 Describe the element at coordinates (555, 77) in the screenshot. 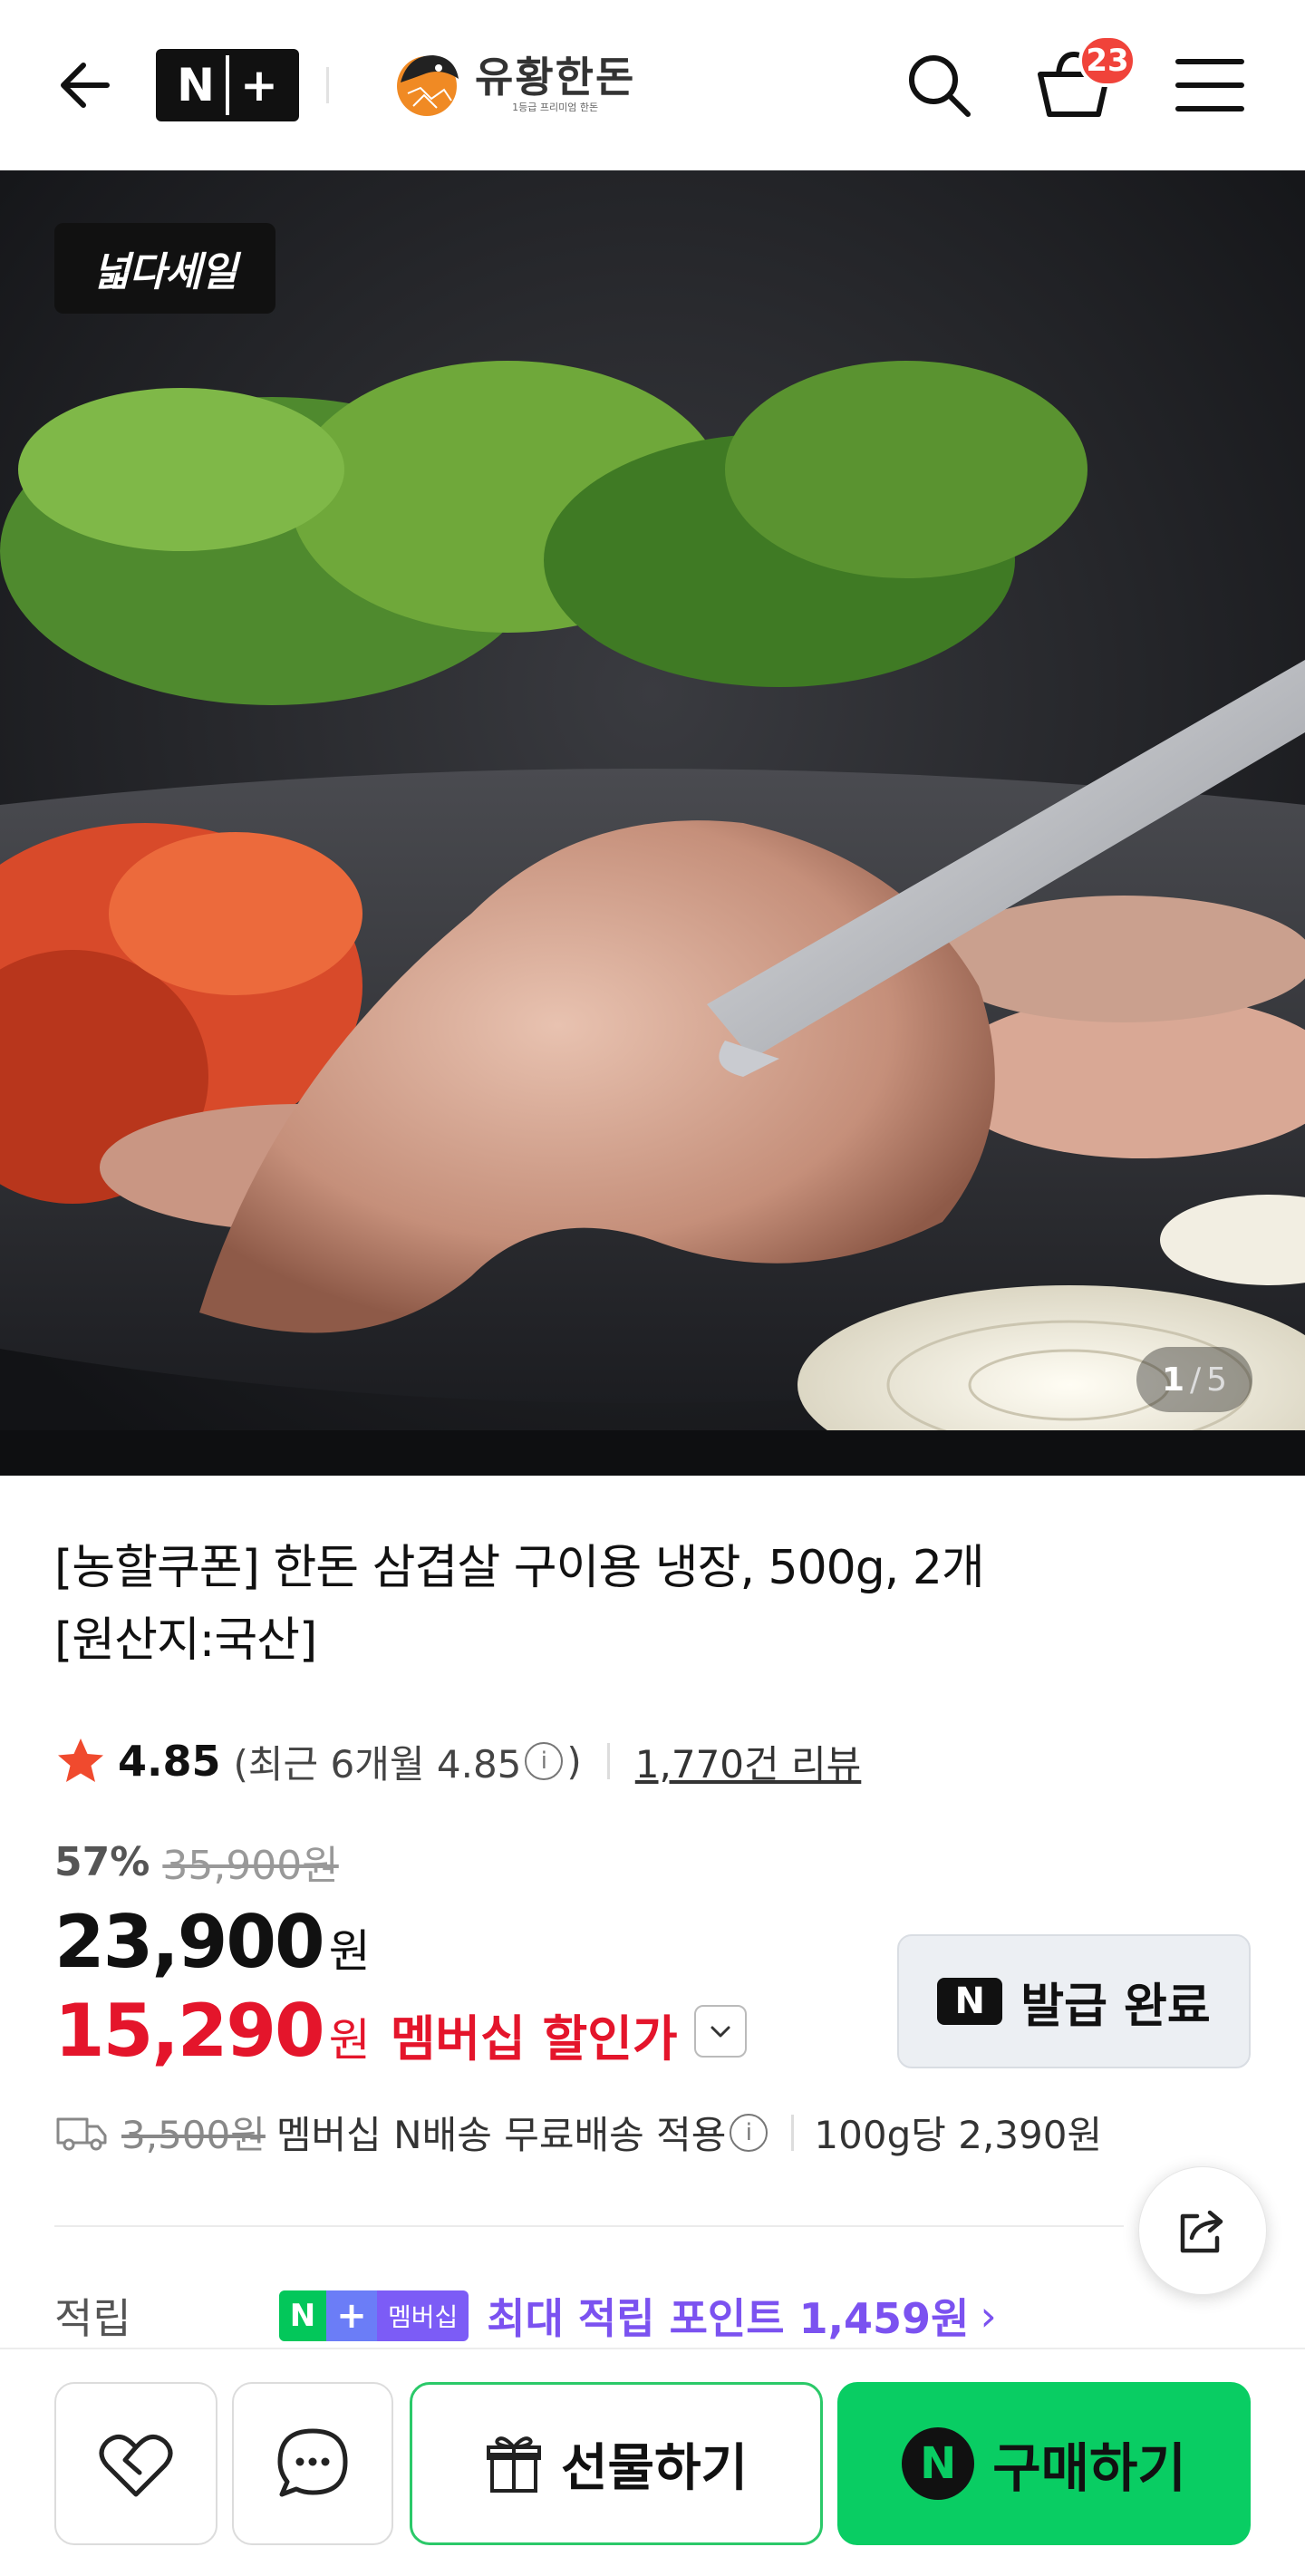

I see `brand-name: 유황한돈` at that location.